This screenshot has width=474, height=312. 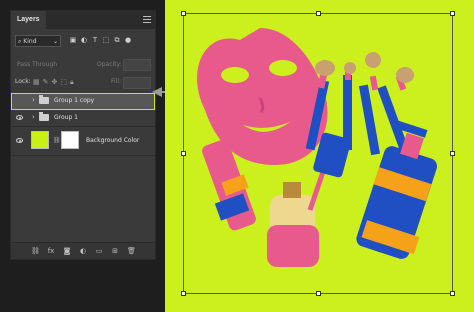 I want to click on lock-image-icon: ✎, so click(x=46, y=82).